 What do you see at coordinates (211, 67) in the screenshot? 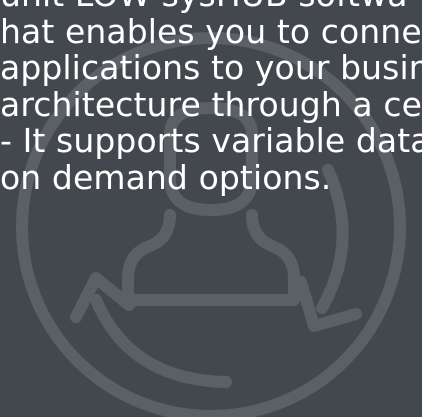
I see `description-line-3: applications to your busin` at bounding box center [211, 67].